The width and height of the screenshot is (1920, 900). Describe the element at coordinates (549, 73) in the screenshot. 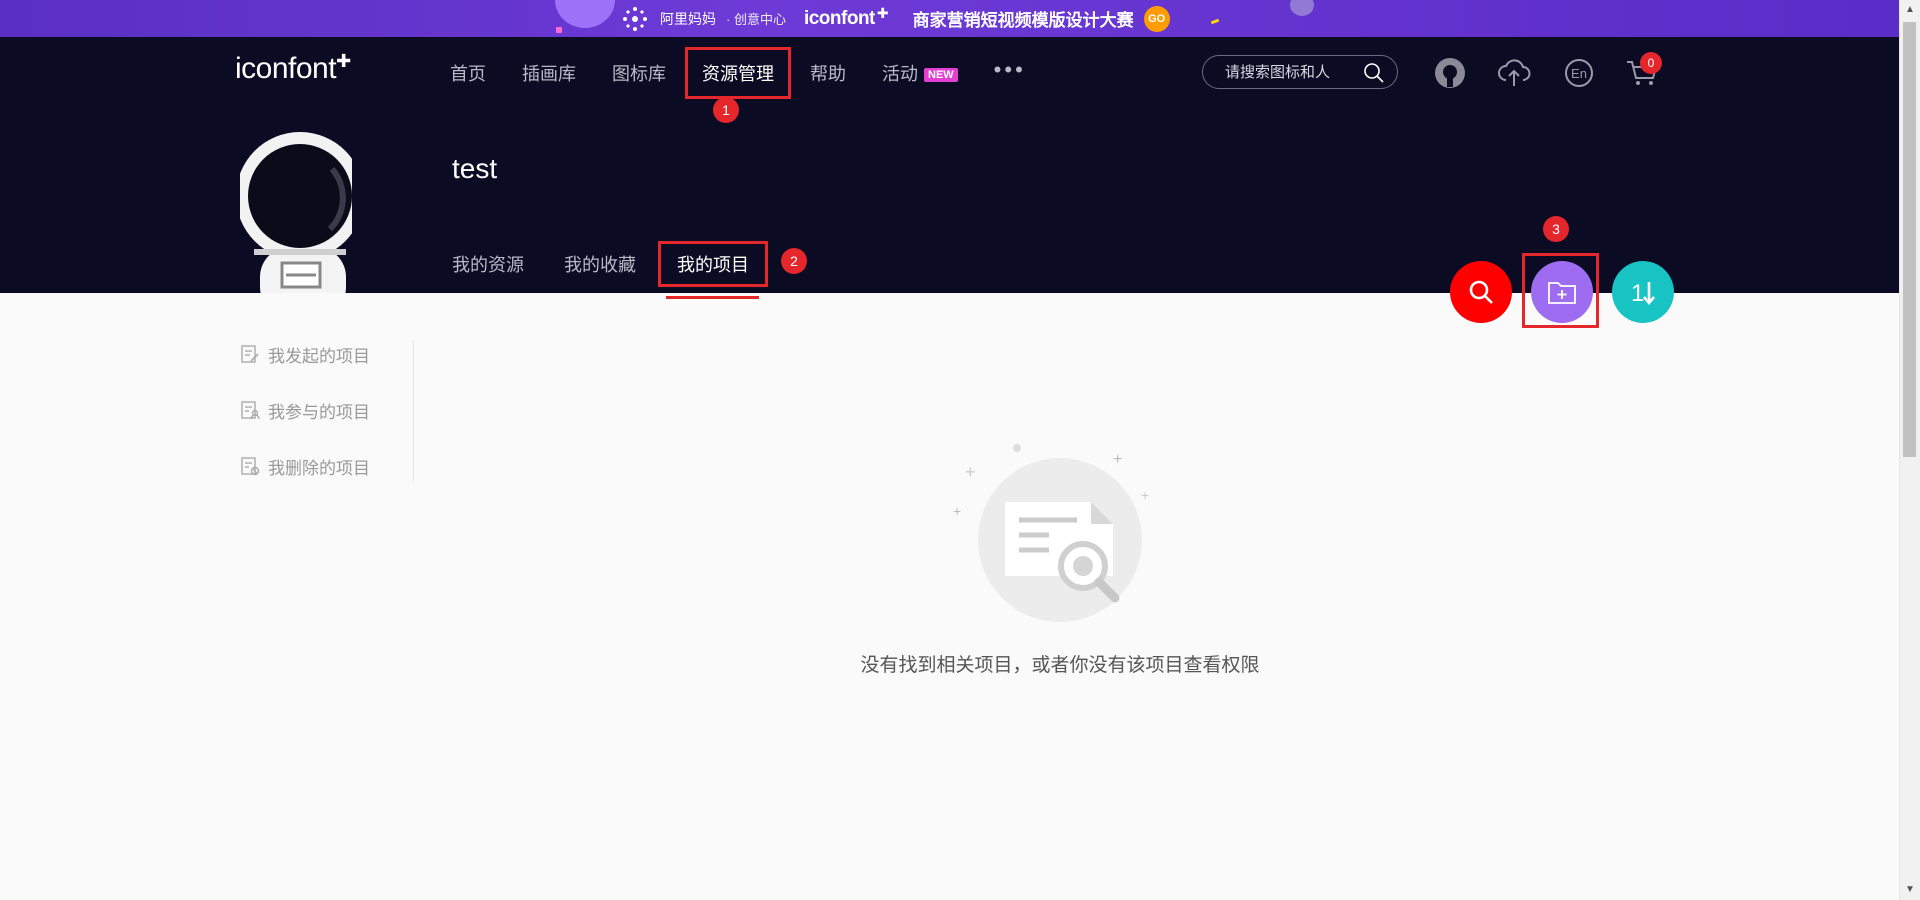

I see `nav-illustrations: 插画库` at that location.